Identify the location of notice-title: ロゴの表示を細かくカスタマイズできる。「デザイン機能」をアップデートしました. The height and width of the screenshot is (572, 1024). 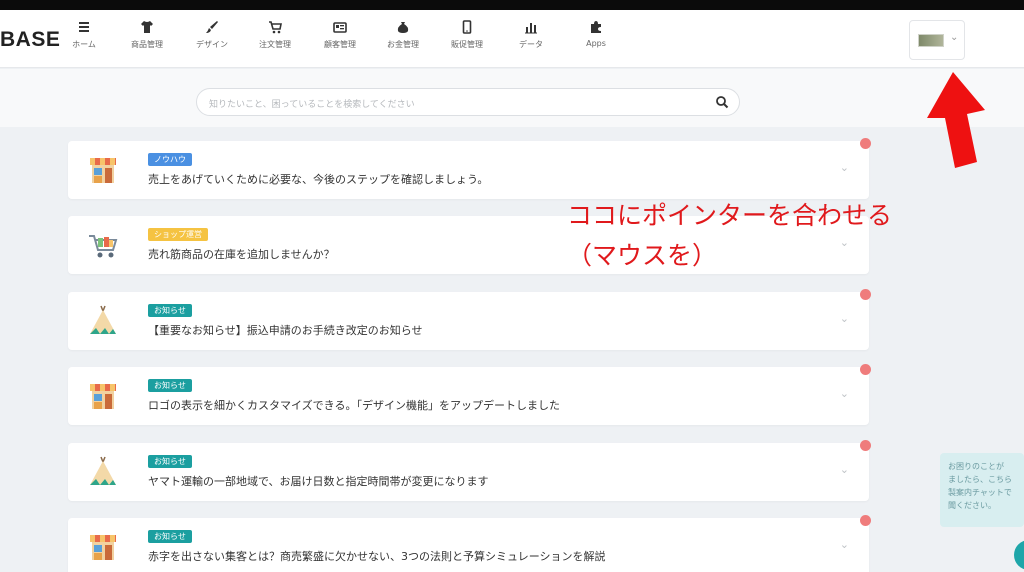
(354, 405).